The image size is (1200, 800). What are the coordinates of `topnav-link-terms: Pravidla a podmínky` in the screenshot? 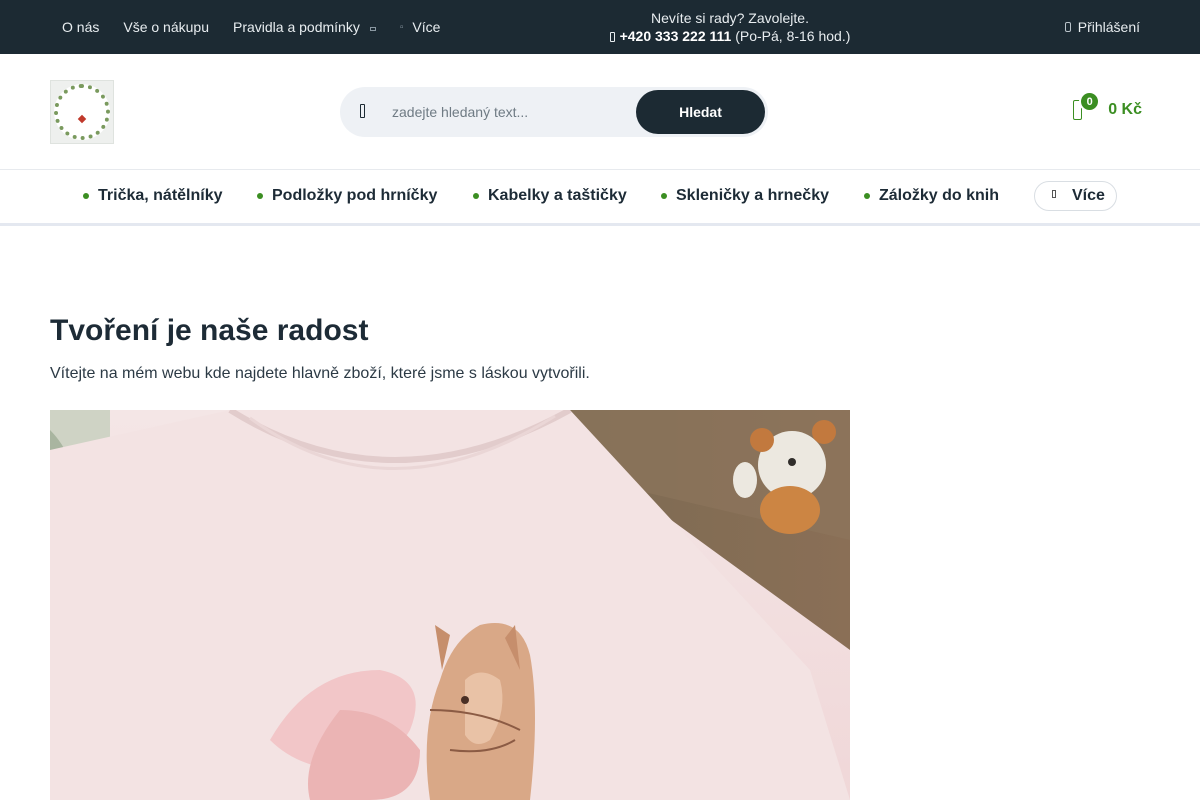 It's located at (304, 27).